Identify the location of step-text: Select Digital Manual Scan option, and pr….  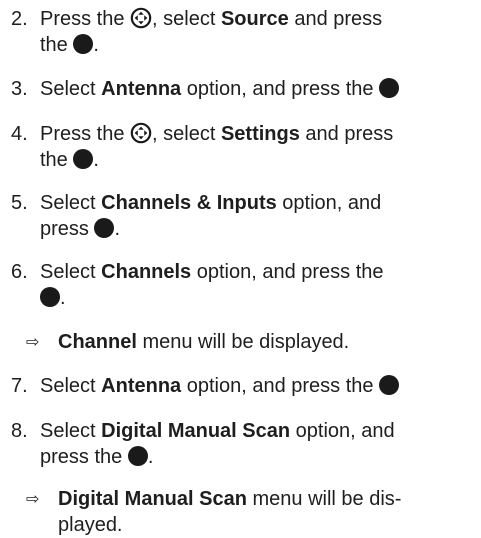
(217, 444).